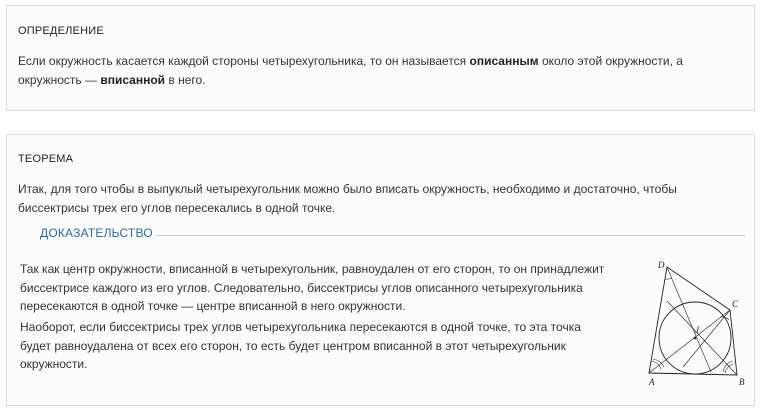 This screenshot has height=418, width=762. What do you see at coordinates (61, 31) in the screenshot?
I see `definition-heading: ОПРЕДЕЛЕНИЕ` at bounding box center [61, 31].